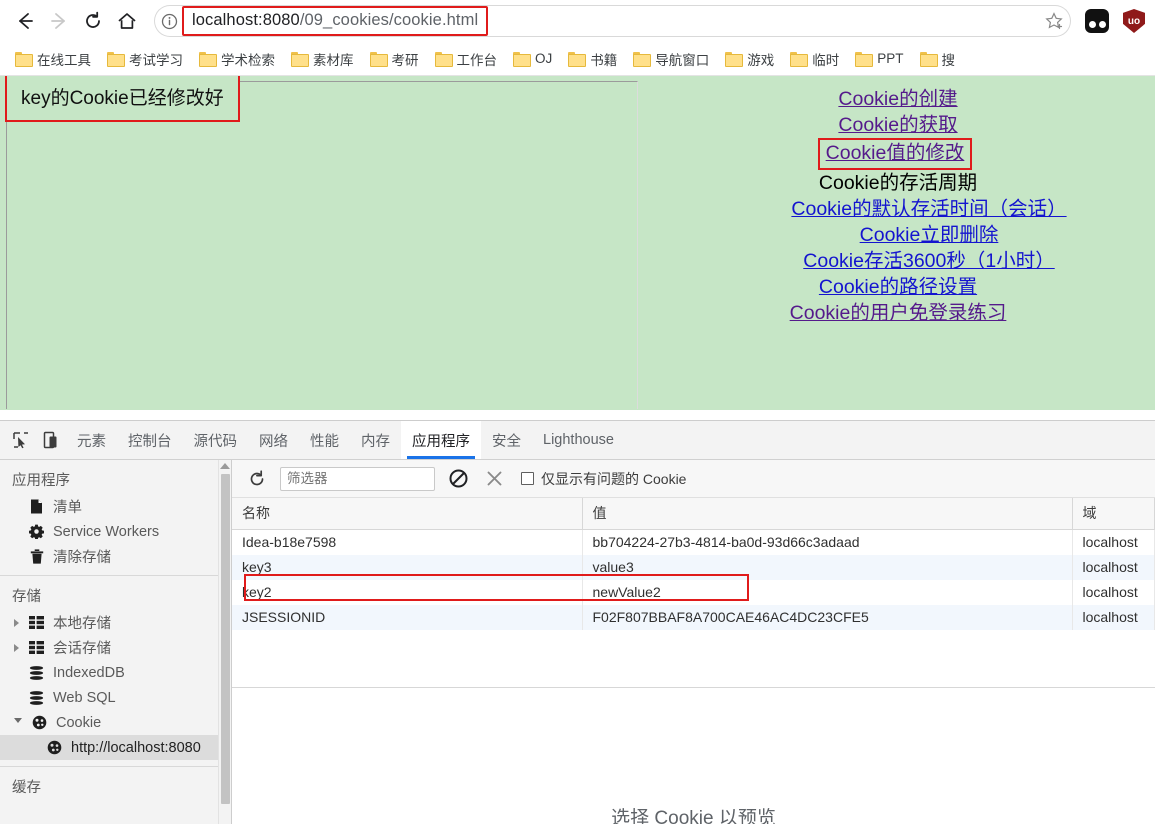 Image resolution: width=1155 pixels, height=824 pixels. I want to click on link-row: Cookie的存活周期, so click(898, 183).